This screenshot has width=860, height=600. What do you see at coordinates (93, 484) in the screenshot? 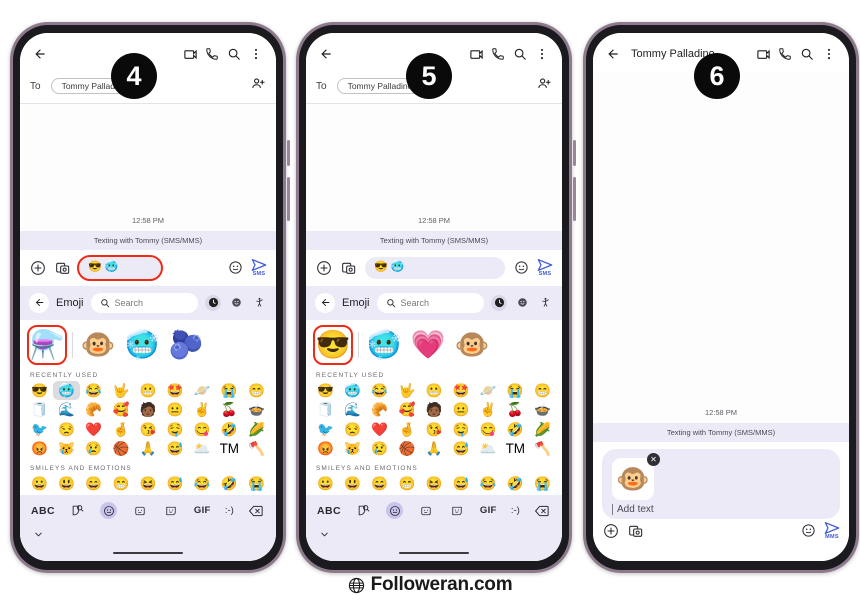
I see `emoji-cell: 😄` at bounding box center [93, 484].